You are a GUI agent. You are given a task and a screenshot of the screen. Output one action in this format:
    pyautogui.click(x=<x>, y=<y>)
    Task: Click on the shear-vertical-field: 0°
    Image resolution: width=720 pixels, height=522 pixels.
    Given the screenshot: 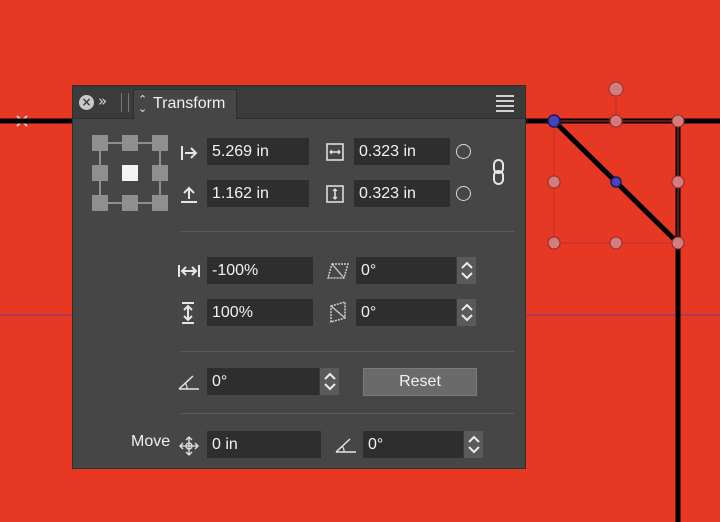 What is the action you would take?
    pyautogui.click(x=406, y=312)
    